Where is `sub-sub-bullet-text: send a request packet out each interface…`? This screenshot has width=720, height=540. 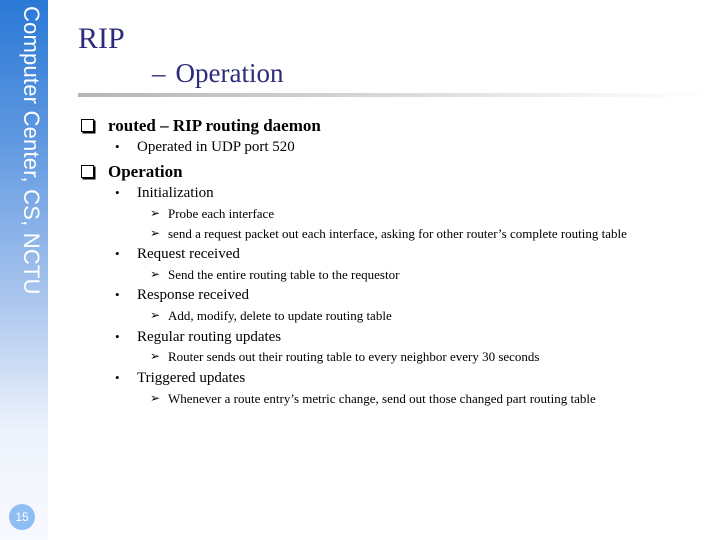 sub-sub-bullet-text: send a request packet out each interface… is located at coordinates (397, 233).